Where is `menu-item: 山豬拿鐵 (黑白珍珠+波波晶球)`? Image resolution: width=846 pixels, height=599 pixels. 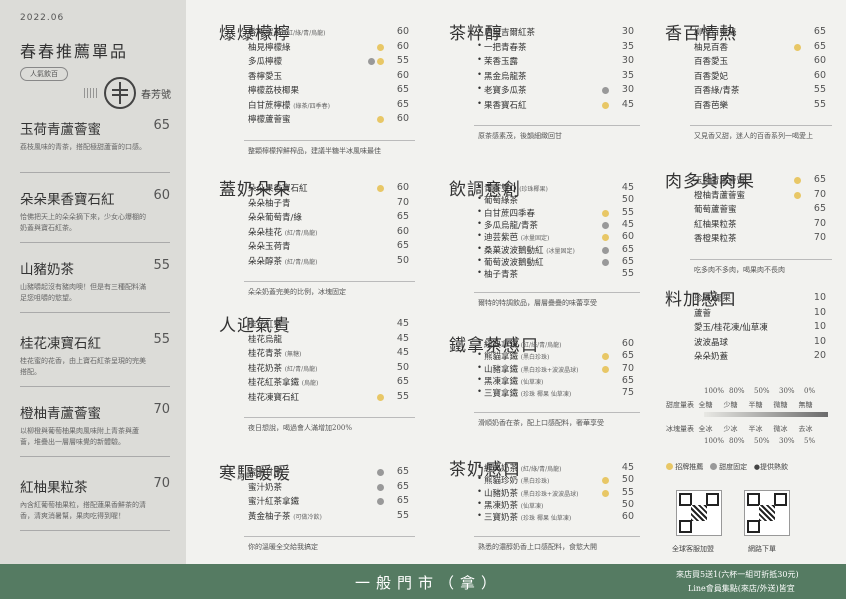
menu-item: 山豬拿鐵 (黑白珍珠+波波晶球) is located at coordinates (531, 369).